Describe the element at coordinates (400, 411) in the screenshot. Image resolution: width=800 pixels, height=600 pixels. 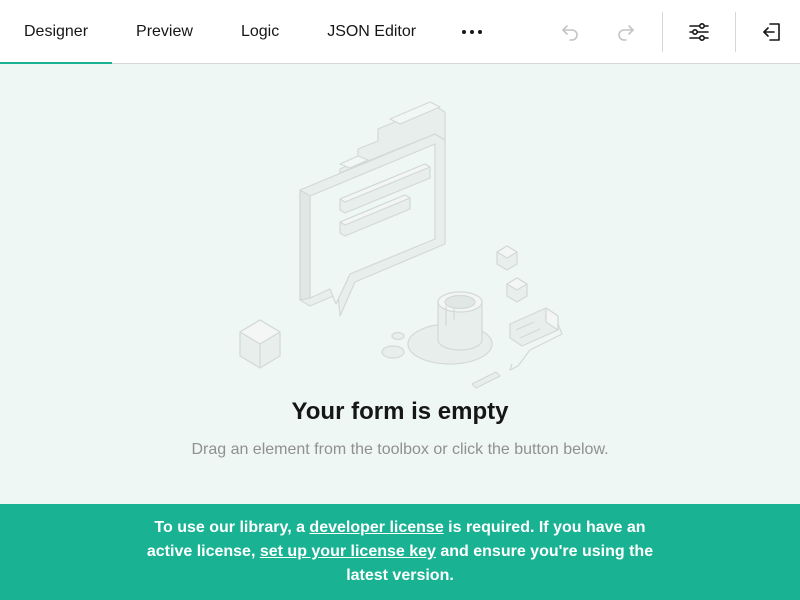
I see `empty-state-title: Your form is empty` at that location.